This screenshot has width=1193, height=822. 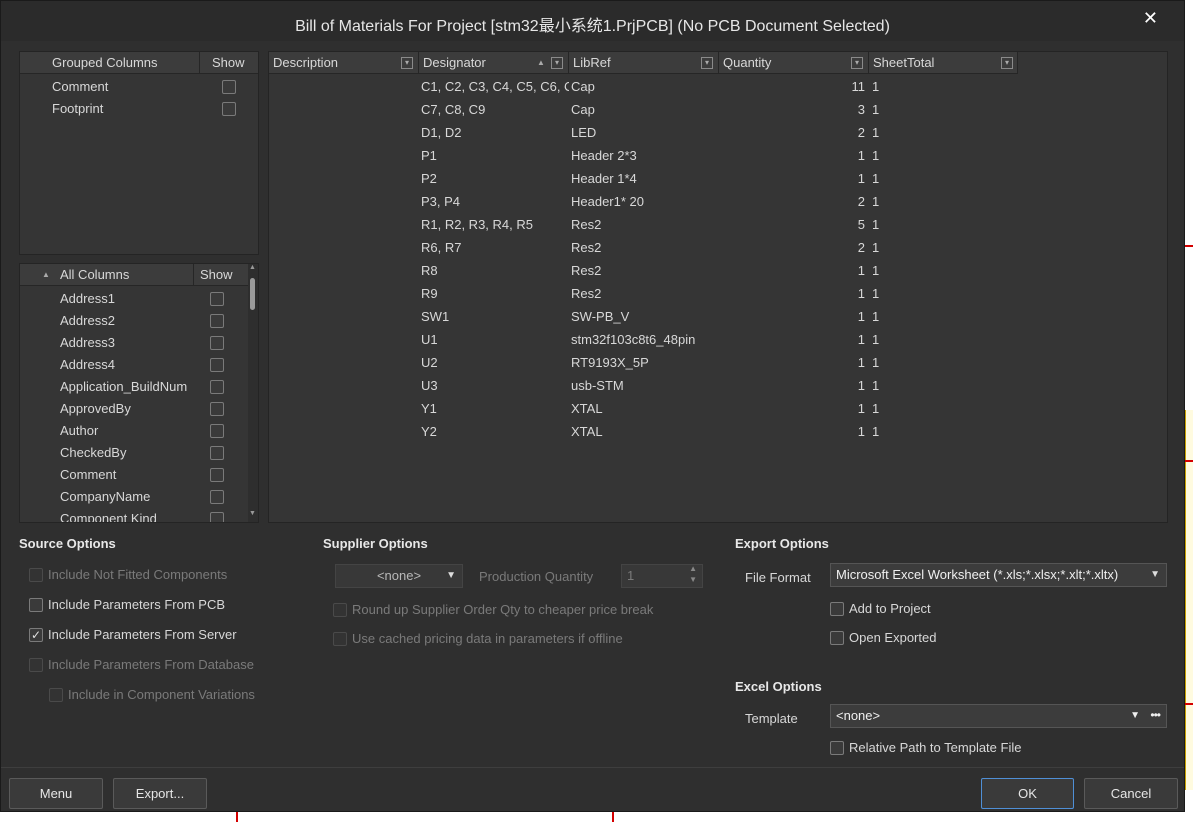 What do you see at coordinates (1150, 18) in the screenshot?
I see `close-icon: ✕` at bounding box center [1150, 18].